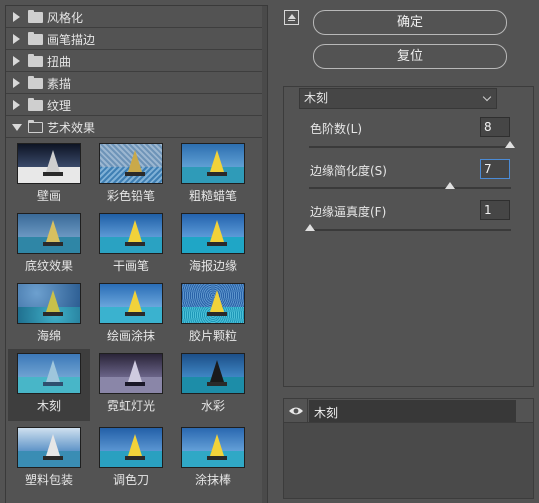  Describe the element at coordinates (412, 411) in the screenshot. I see `effect-layer-name-cell: 木刻` at that location.